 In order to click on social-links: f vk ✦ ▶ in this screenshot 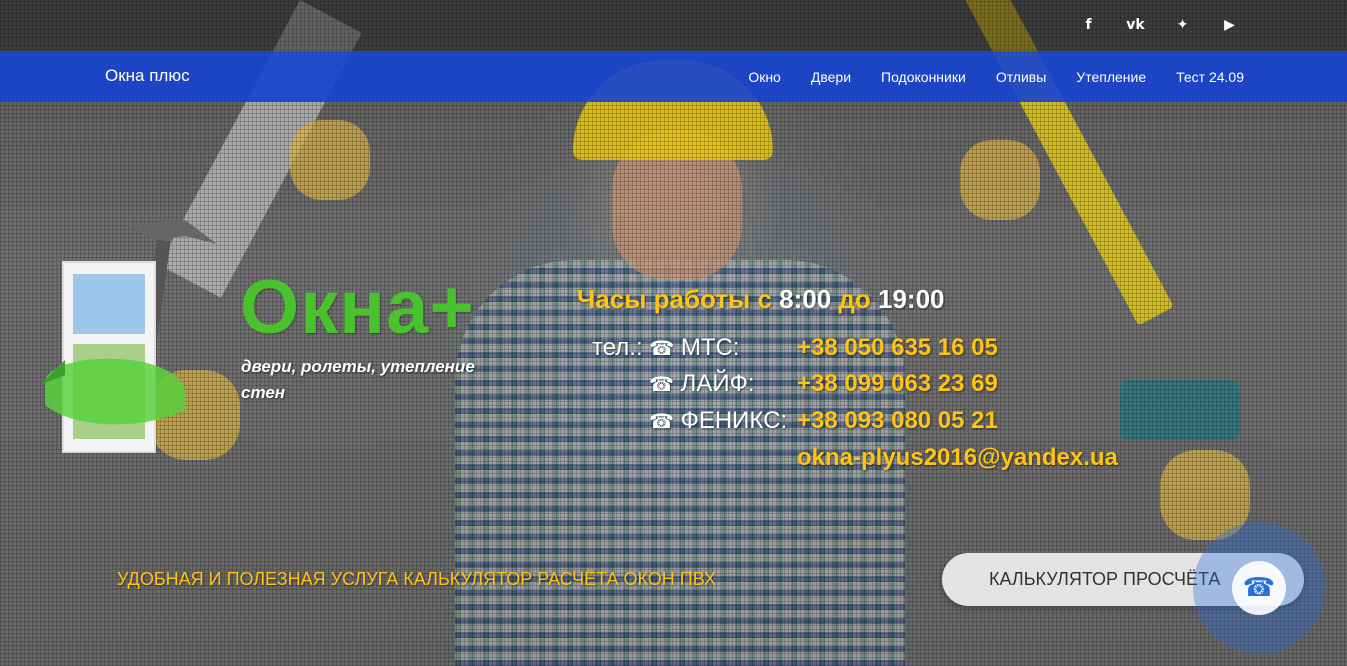, I will do `click(1159, 25)`.